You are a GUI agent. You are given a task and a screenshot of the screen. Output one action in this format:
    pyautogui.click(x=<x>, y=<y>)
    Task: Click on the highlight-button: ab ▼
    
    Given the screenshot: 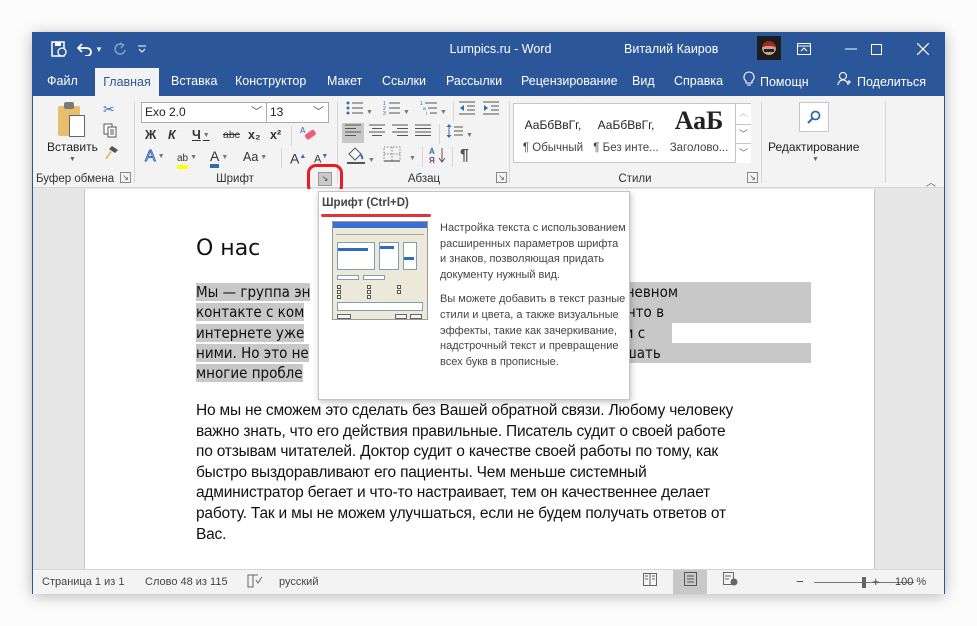 What is the action you would take?
    pyautogui.click(x=187, y=158)
    